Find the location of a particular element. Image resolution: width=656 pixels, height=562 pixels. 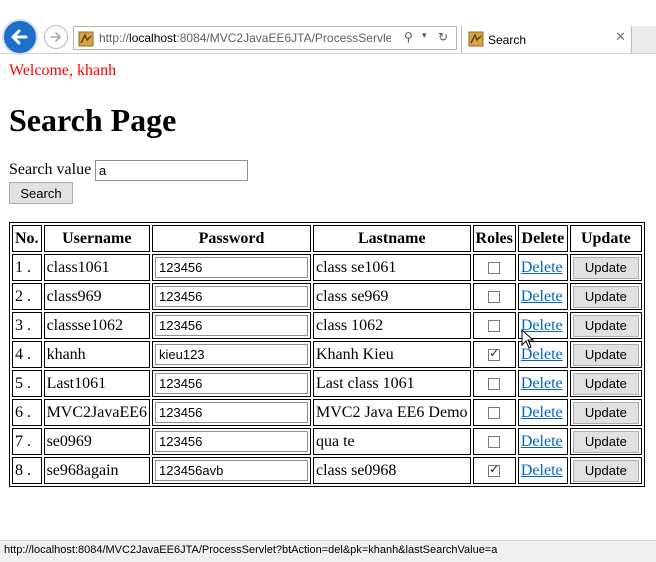

cell-lastname: qua te is located at coordinates (392, 441).